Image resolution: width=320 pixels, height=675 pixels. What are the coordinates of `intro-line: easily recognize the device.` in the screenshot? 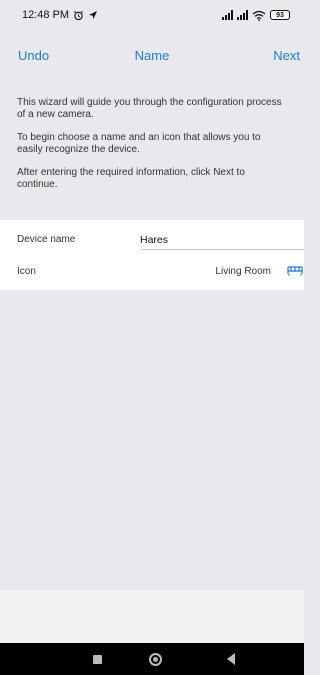 It's located at (78, 149).